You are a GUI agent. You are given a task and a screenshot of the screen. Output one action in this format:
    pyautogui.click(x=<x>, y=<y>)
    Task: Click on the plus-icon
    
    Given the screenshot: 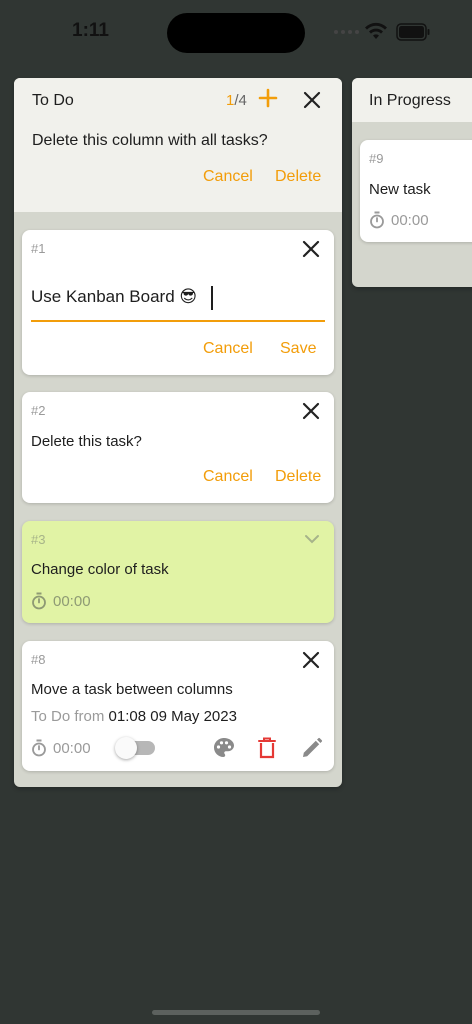 What is the action you would take?
    pyautogui.click(x=268, y=98)
    